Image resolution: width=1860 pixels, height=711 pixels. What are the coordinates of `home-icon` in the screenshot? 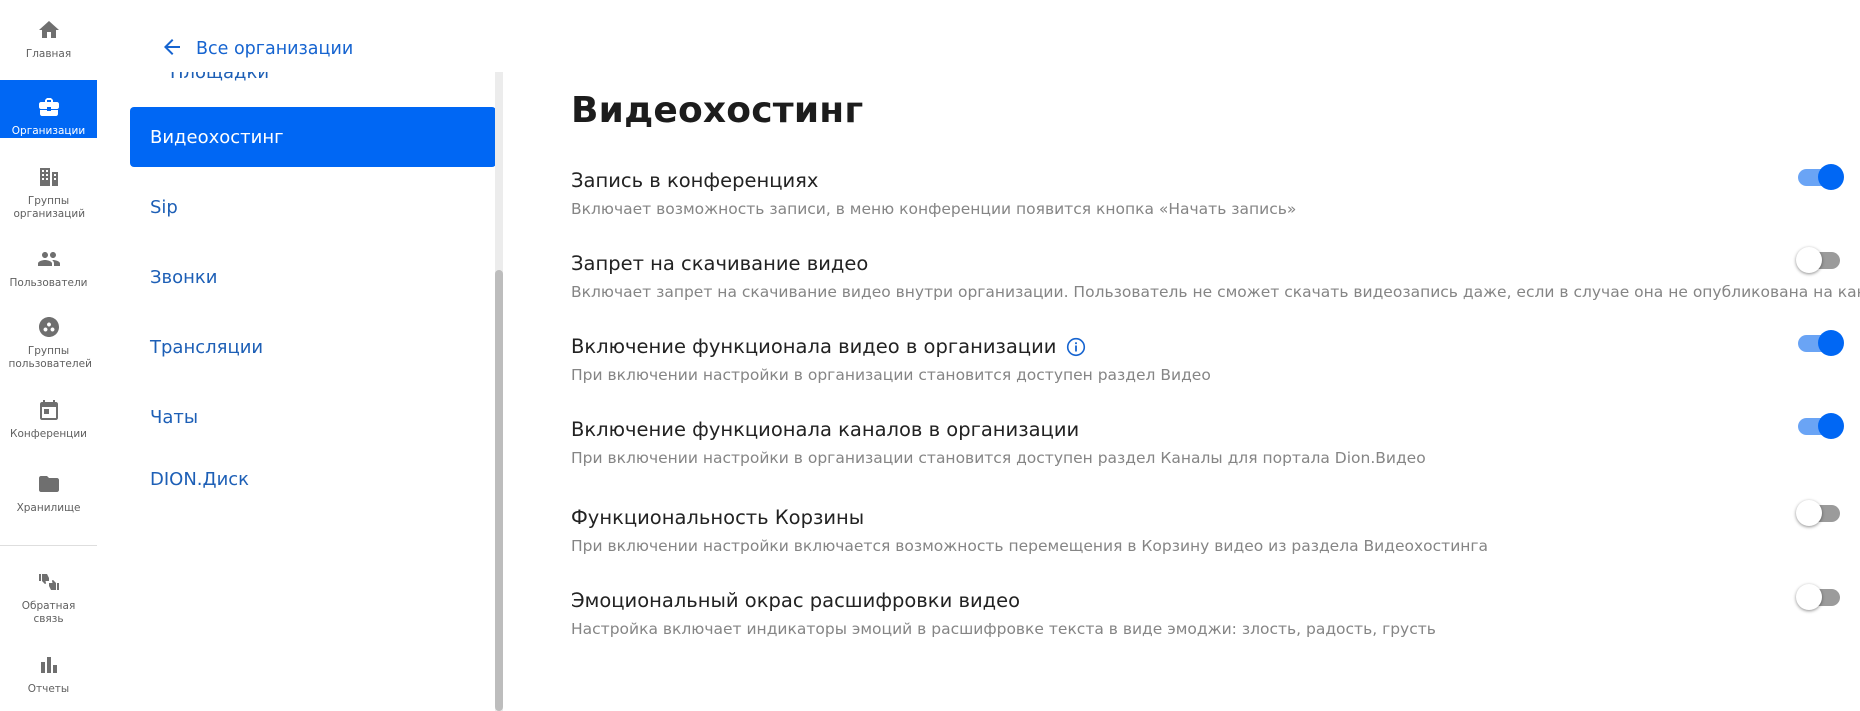 It's located at (49, 30).